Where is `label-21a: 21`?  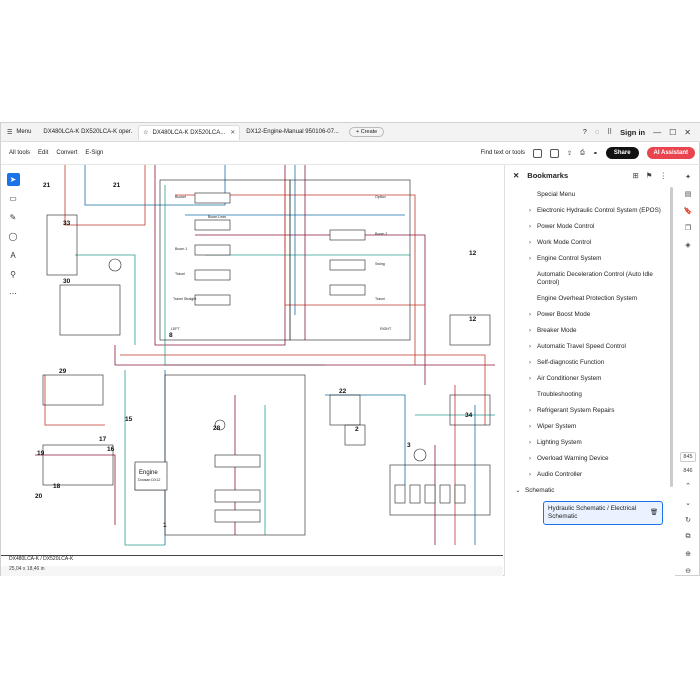
label-21a: 21 is located at coordinates (47, 185).